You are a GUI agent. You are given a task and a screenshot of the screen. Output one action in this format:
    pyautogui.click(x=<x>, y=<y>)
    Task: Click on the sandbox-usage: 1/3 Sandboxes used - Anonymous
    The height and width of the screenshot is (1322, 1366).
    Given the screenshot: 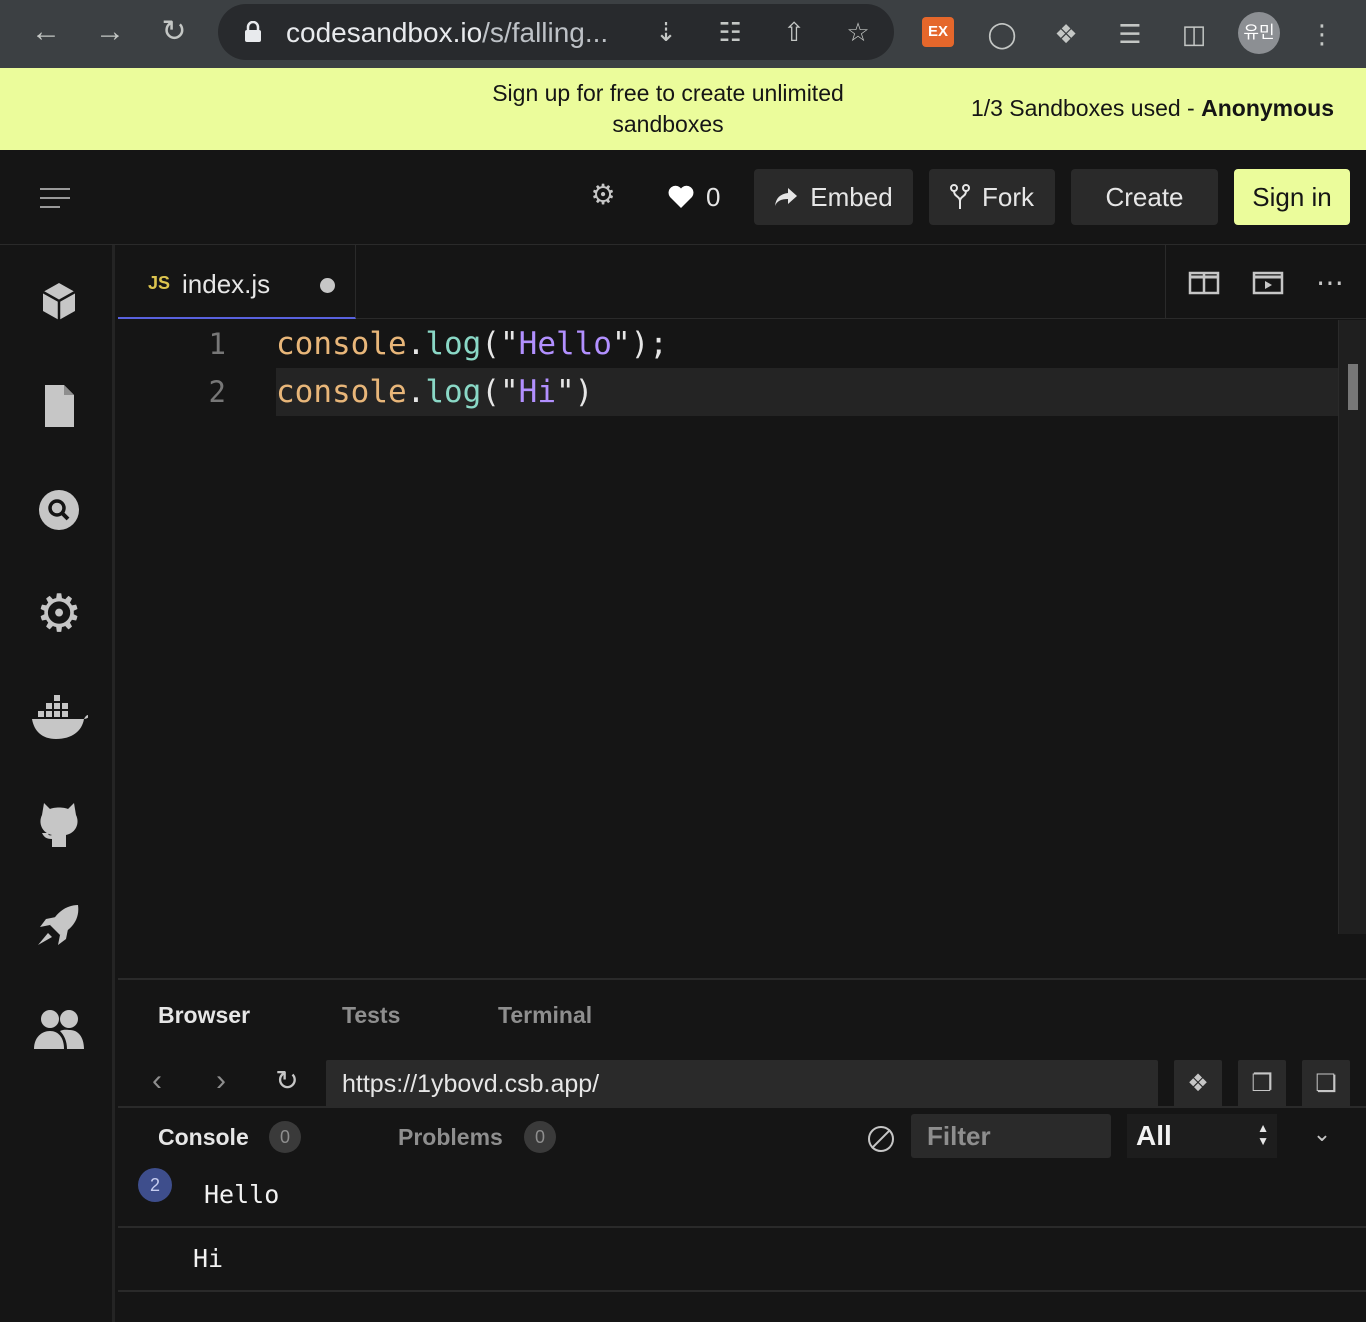 What is the action you would take?
    pyautogui.click(x=1152, y=108)
    